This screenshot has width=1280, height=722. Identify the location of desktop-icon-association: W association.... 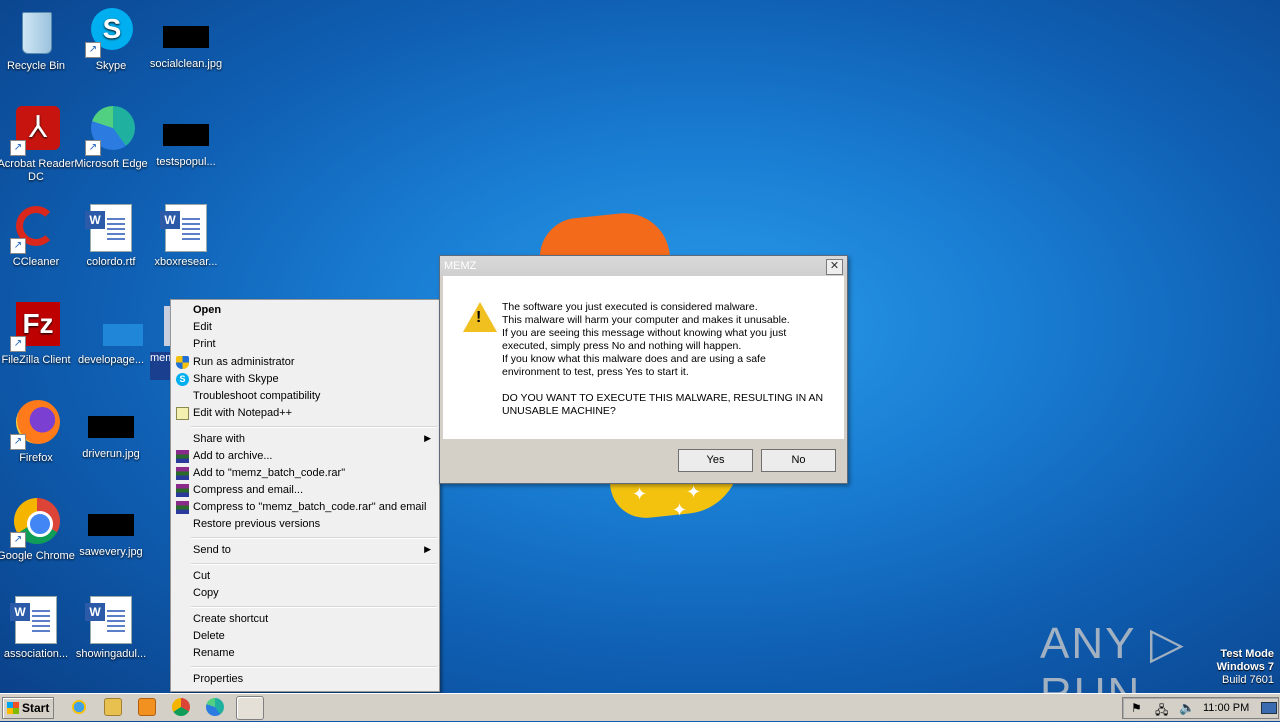
(37, 628).